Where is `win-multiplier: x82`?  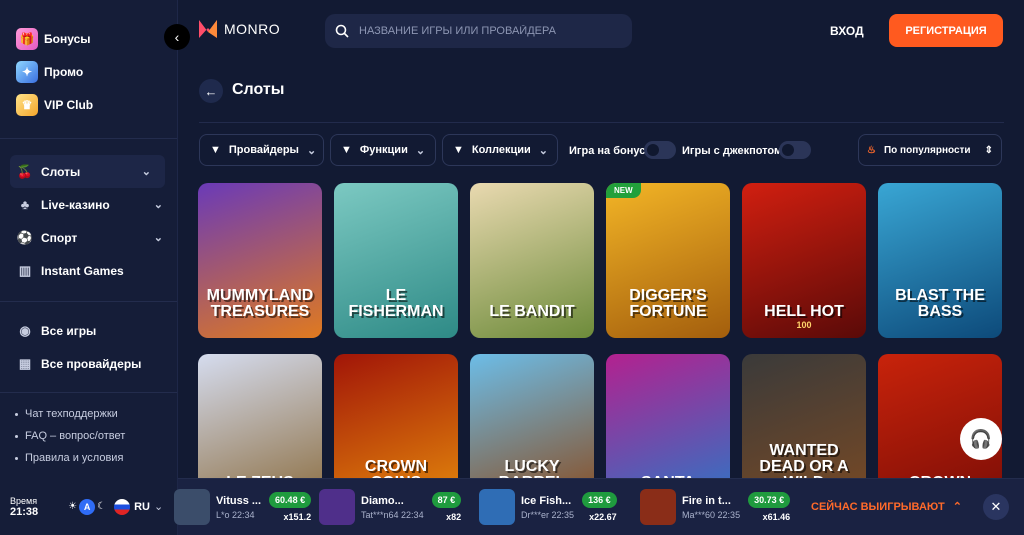
win-multiplier: x82 is located at coordinates (454, 517).